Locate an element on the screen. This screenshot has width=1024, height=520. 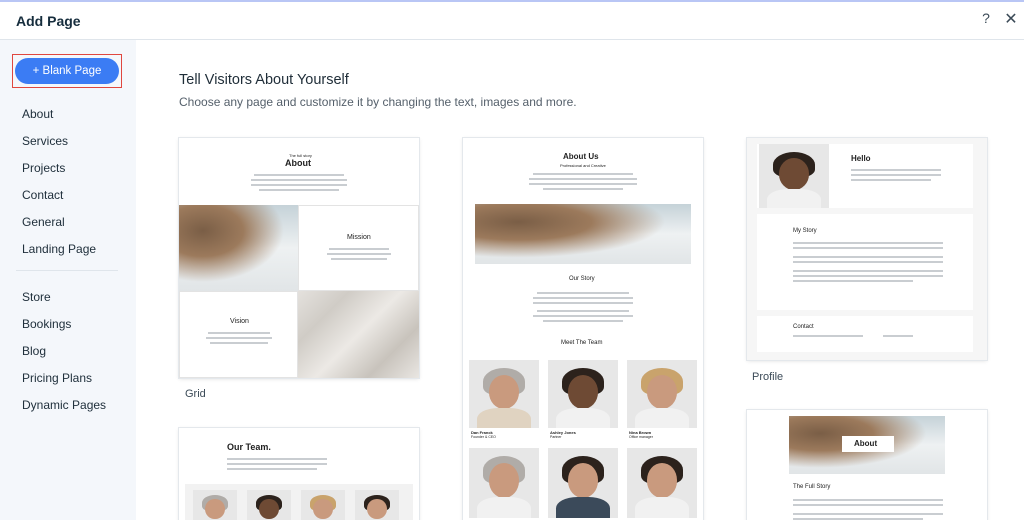
team-photo-b is located at coordinates (269, 505).